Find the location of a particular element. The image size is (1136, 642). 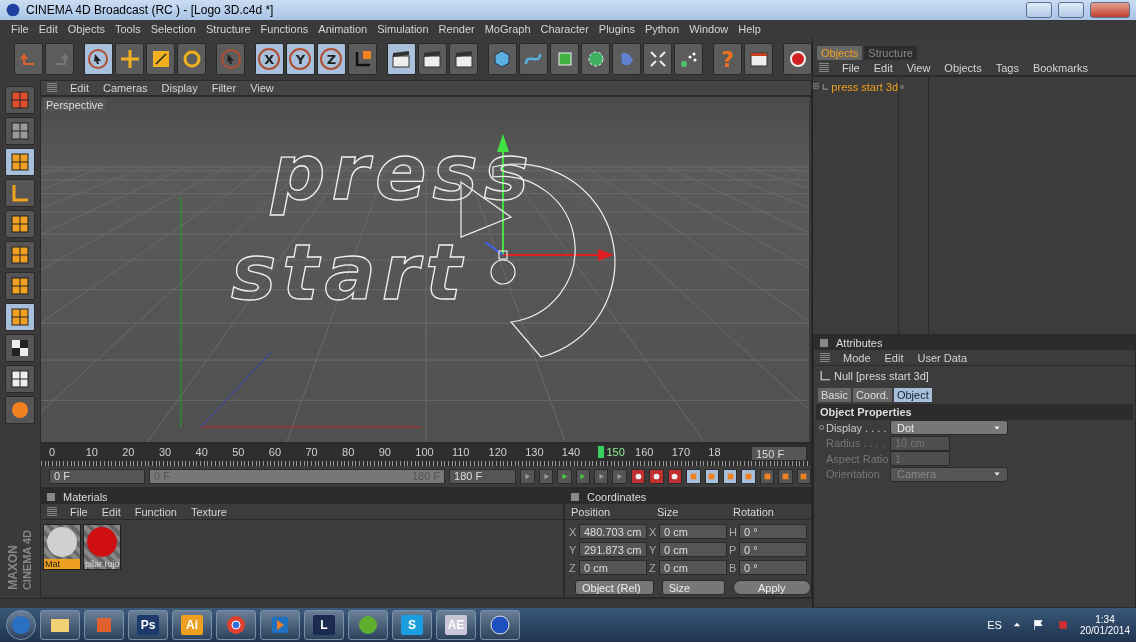

position-field: 480.703 cm is located at coordinates (613, 531).